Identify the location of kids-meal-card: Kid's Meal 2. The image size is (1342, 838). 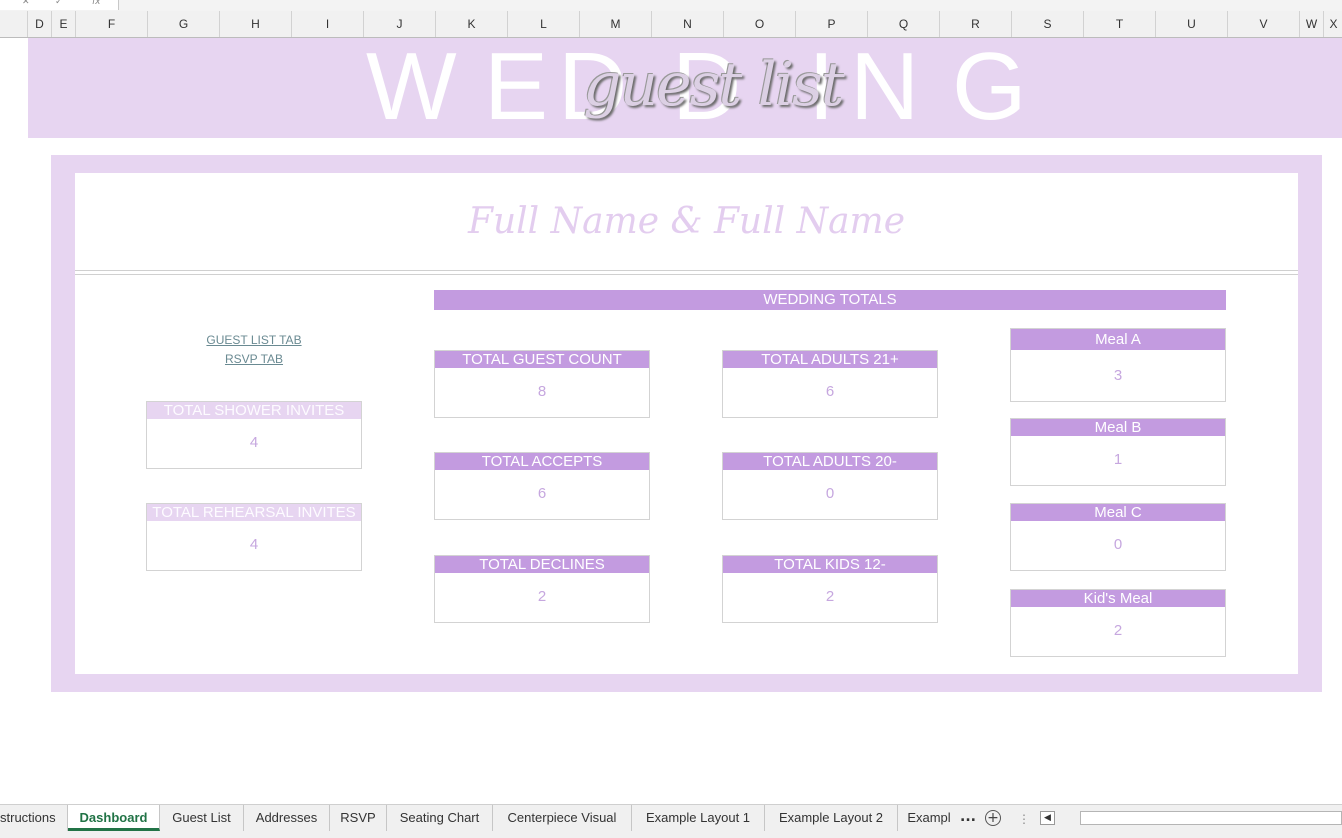
(1118, 623).